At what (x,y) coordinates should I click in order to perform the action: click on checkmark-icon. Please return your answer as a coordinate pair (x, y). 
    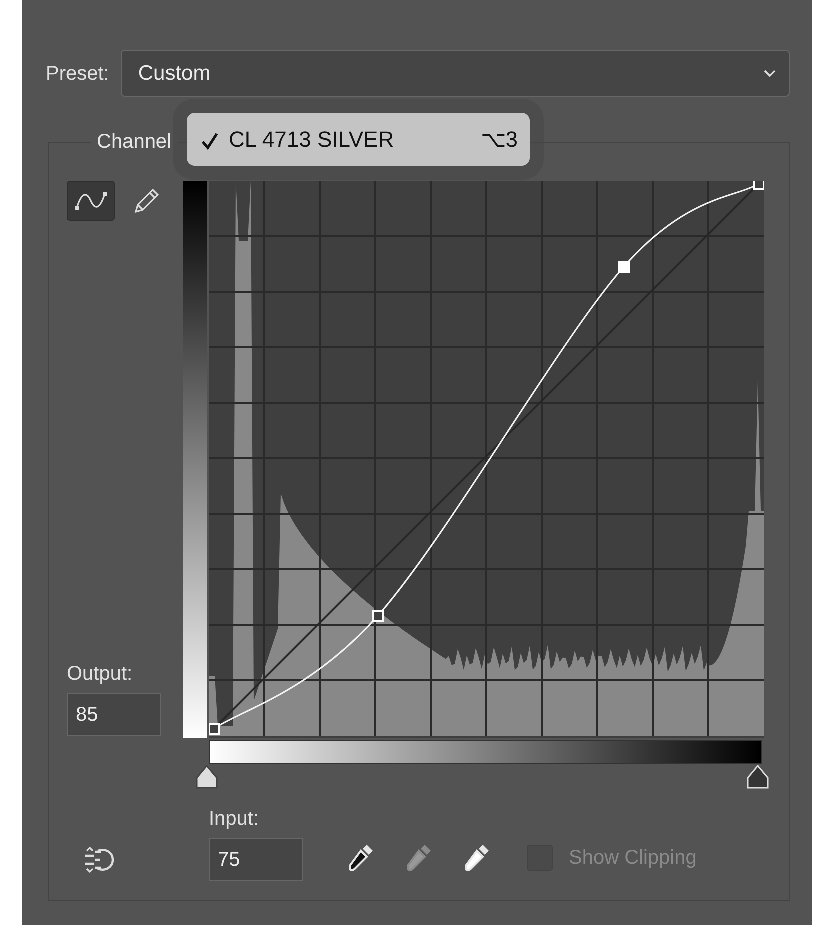
    Looking at the image, I should click on (210, 141).